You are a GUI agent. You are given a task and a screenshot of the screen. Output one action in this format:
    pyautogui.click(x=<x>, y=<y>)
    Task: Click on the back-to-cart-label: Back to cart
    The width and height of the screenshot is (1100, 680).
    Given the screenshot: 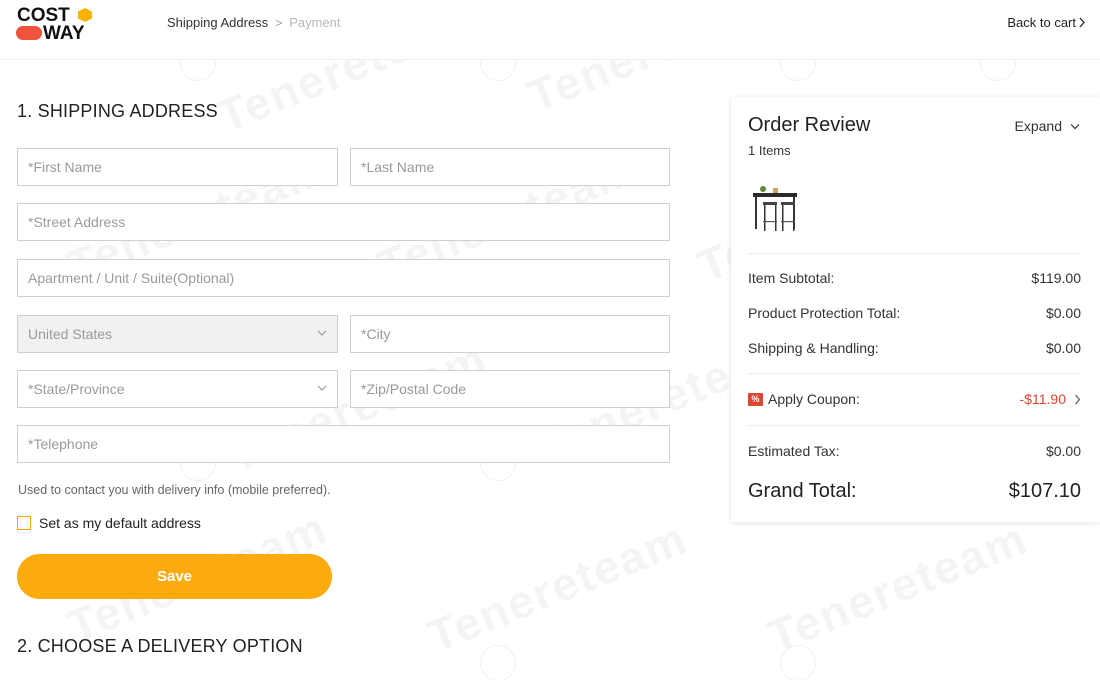 What is the action you would take?
    pyautogui.click(x=1041, y=22)
    